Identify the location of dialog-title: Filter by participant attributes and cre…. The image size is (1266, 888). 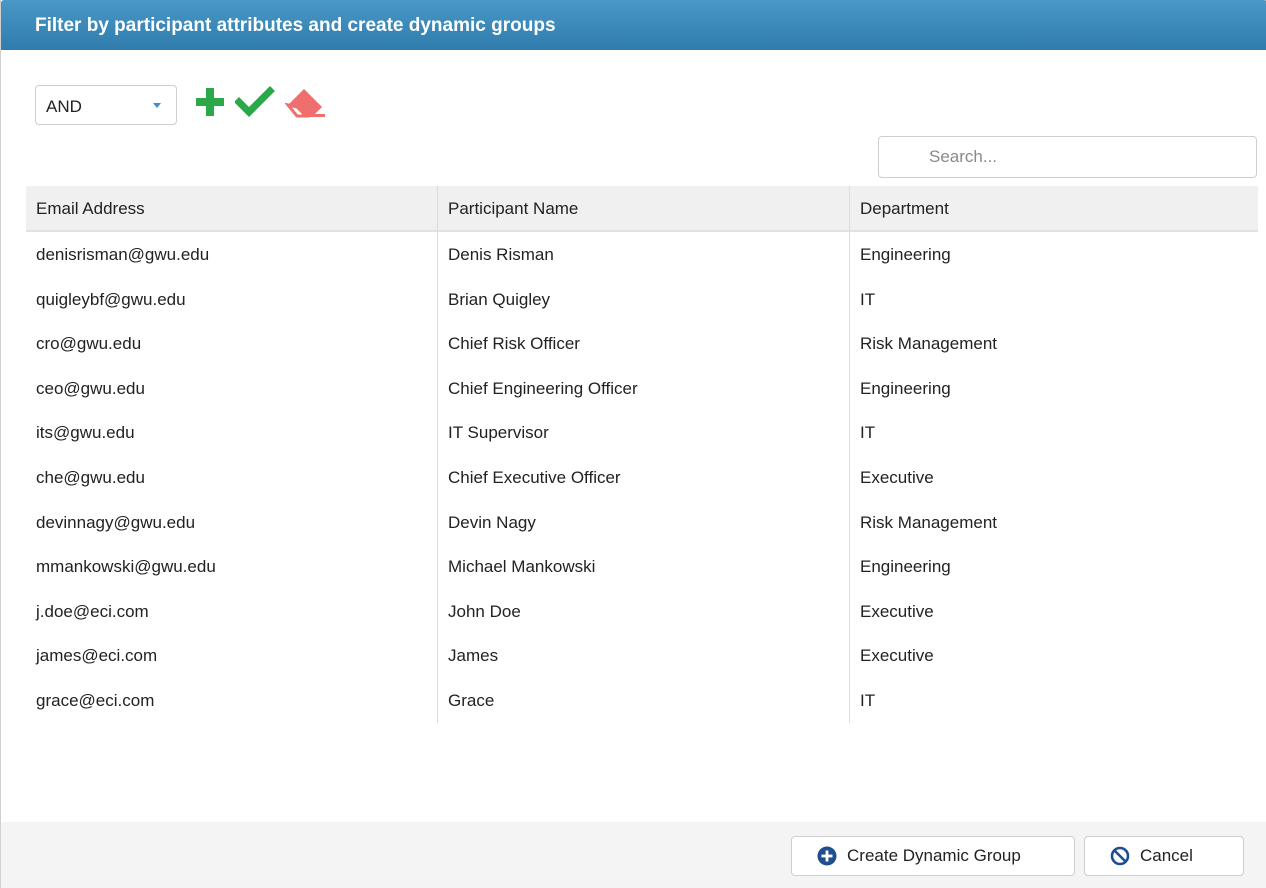
(633, 25).